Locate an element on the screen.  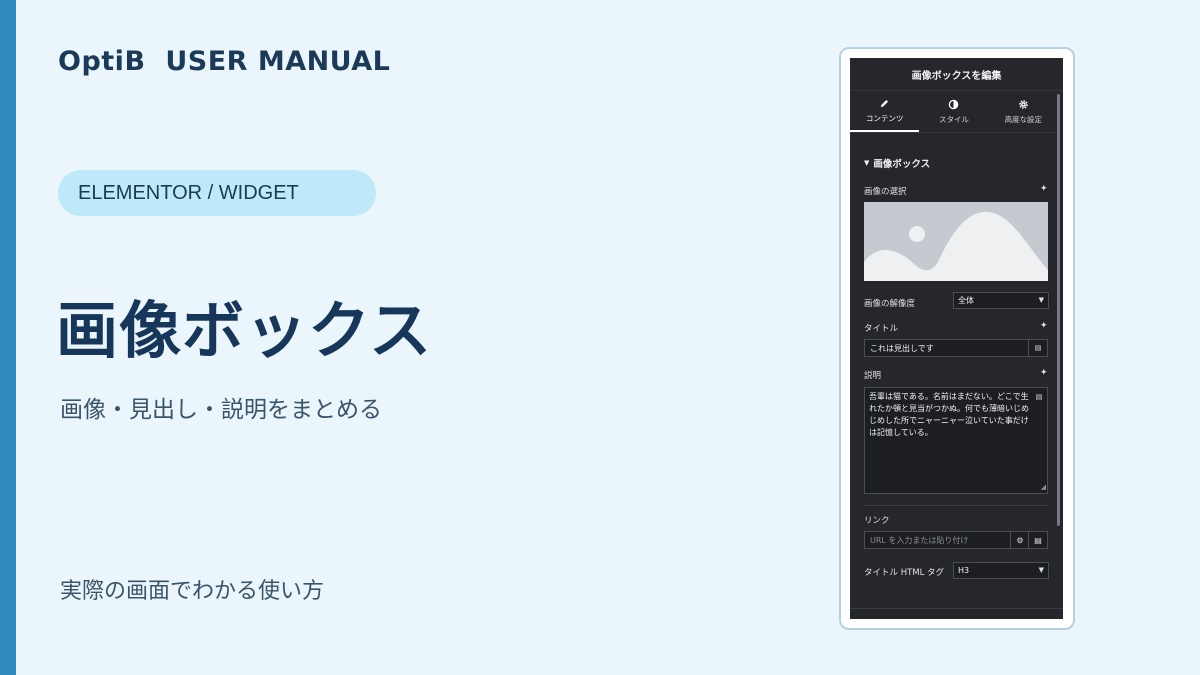
html-tag-value: H3 is located at coordinates (964, 570).